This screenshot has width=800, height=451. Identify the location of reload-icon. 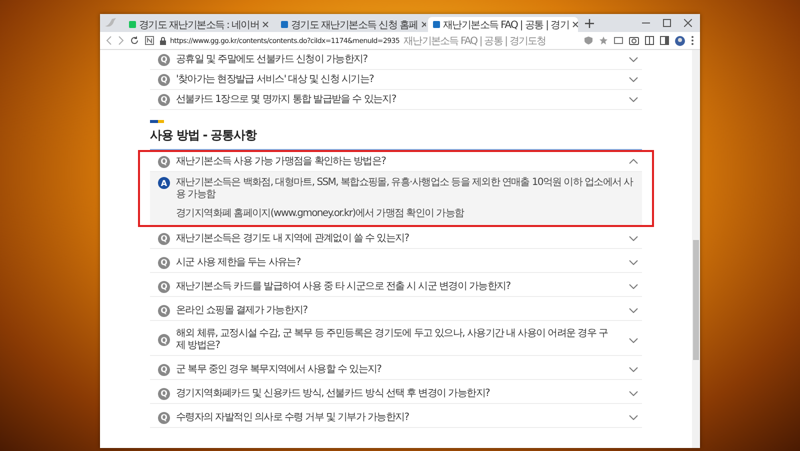
(134, 40).